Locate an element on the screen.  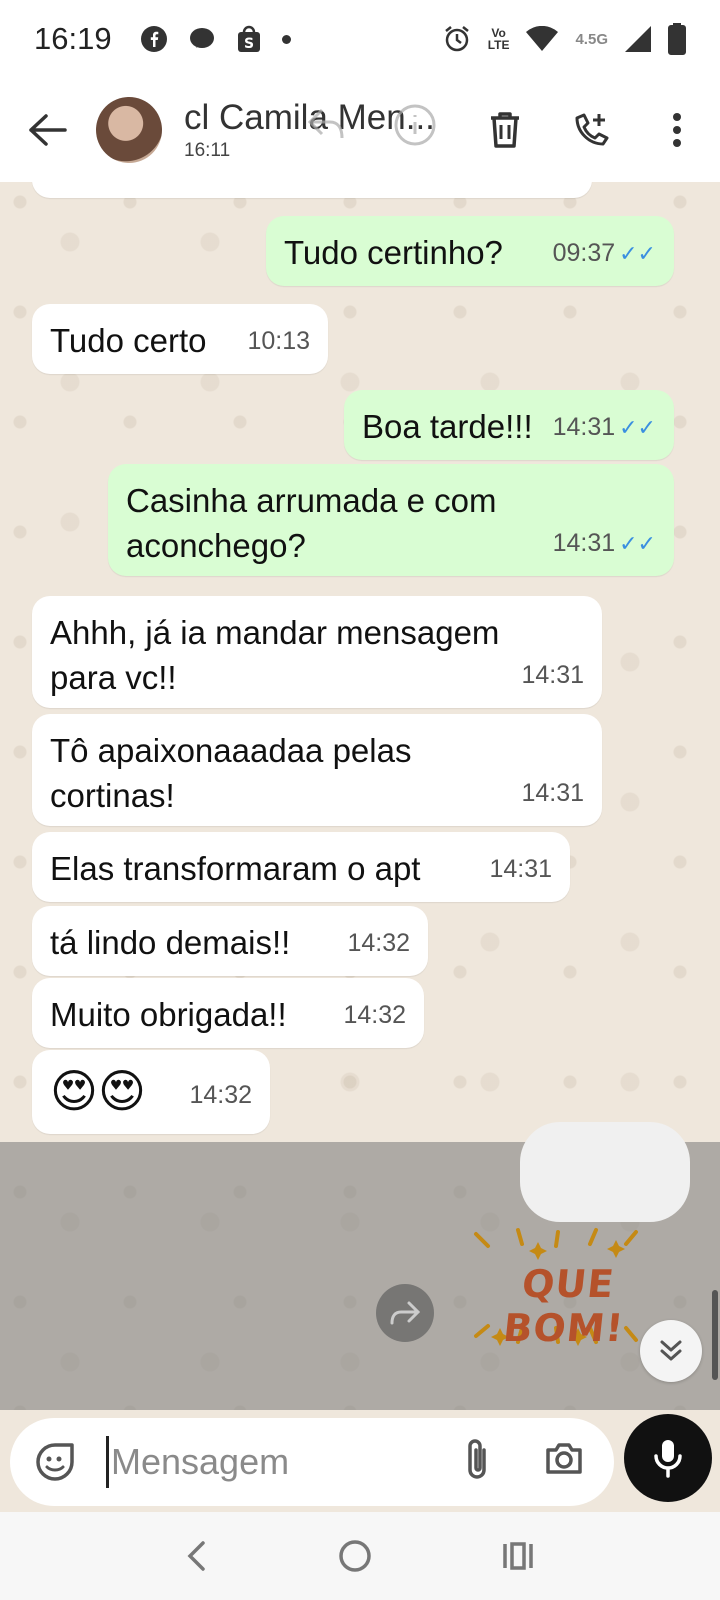
svg-text: S is located at coordinates (249, 44).